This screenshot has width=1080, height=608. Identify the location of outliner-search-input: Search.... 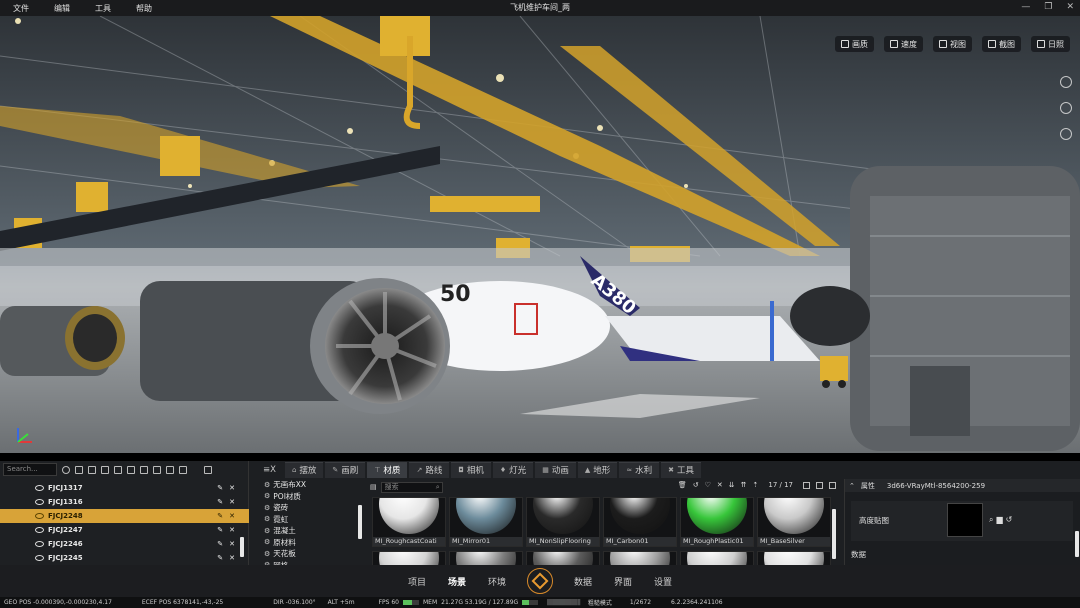
(30, 469).